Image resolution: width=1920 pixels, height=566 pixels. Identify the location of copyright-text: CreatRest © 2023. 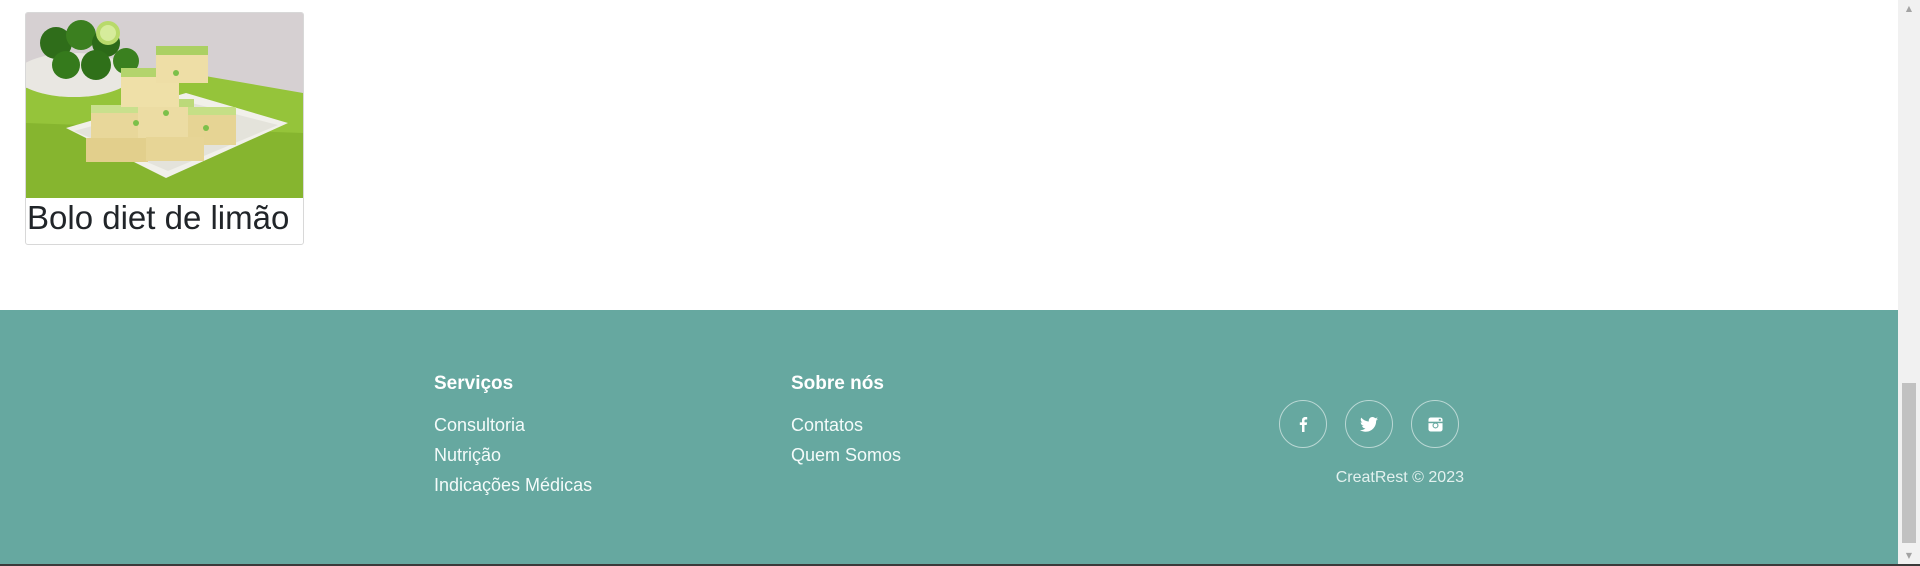
(1399, 477).